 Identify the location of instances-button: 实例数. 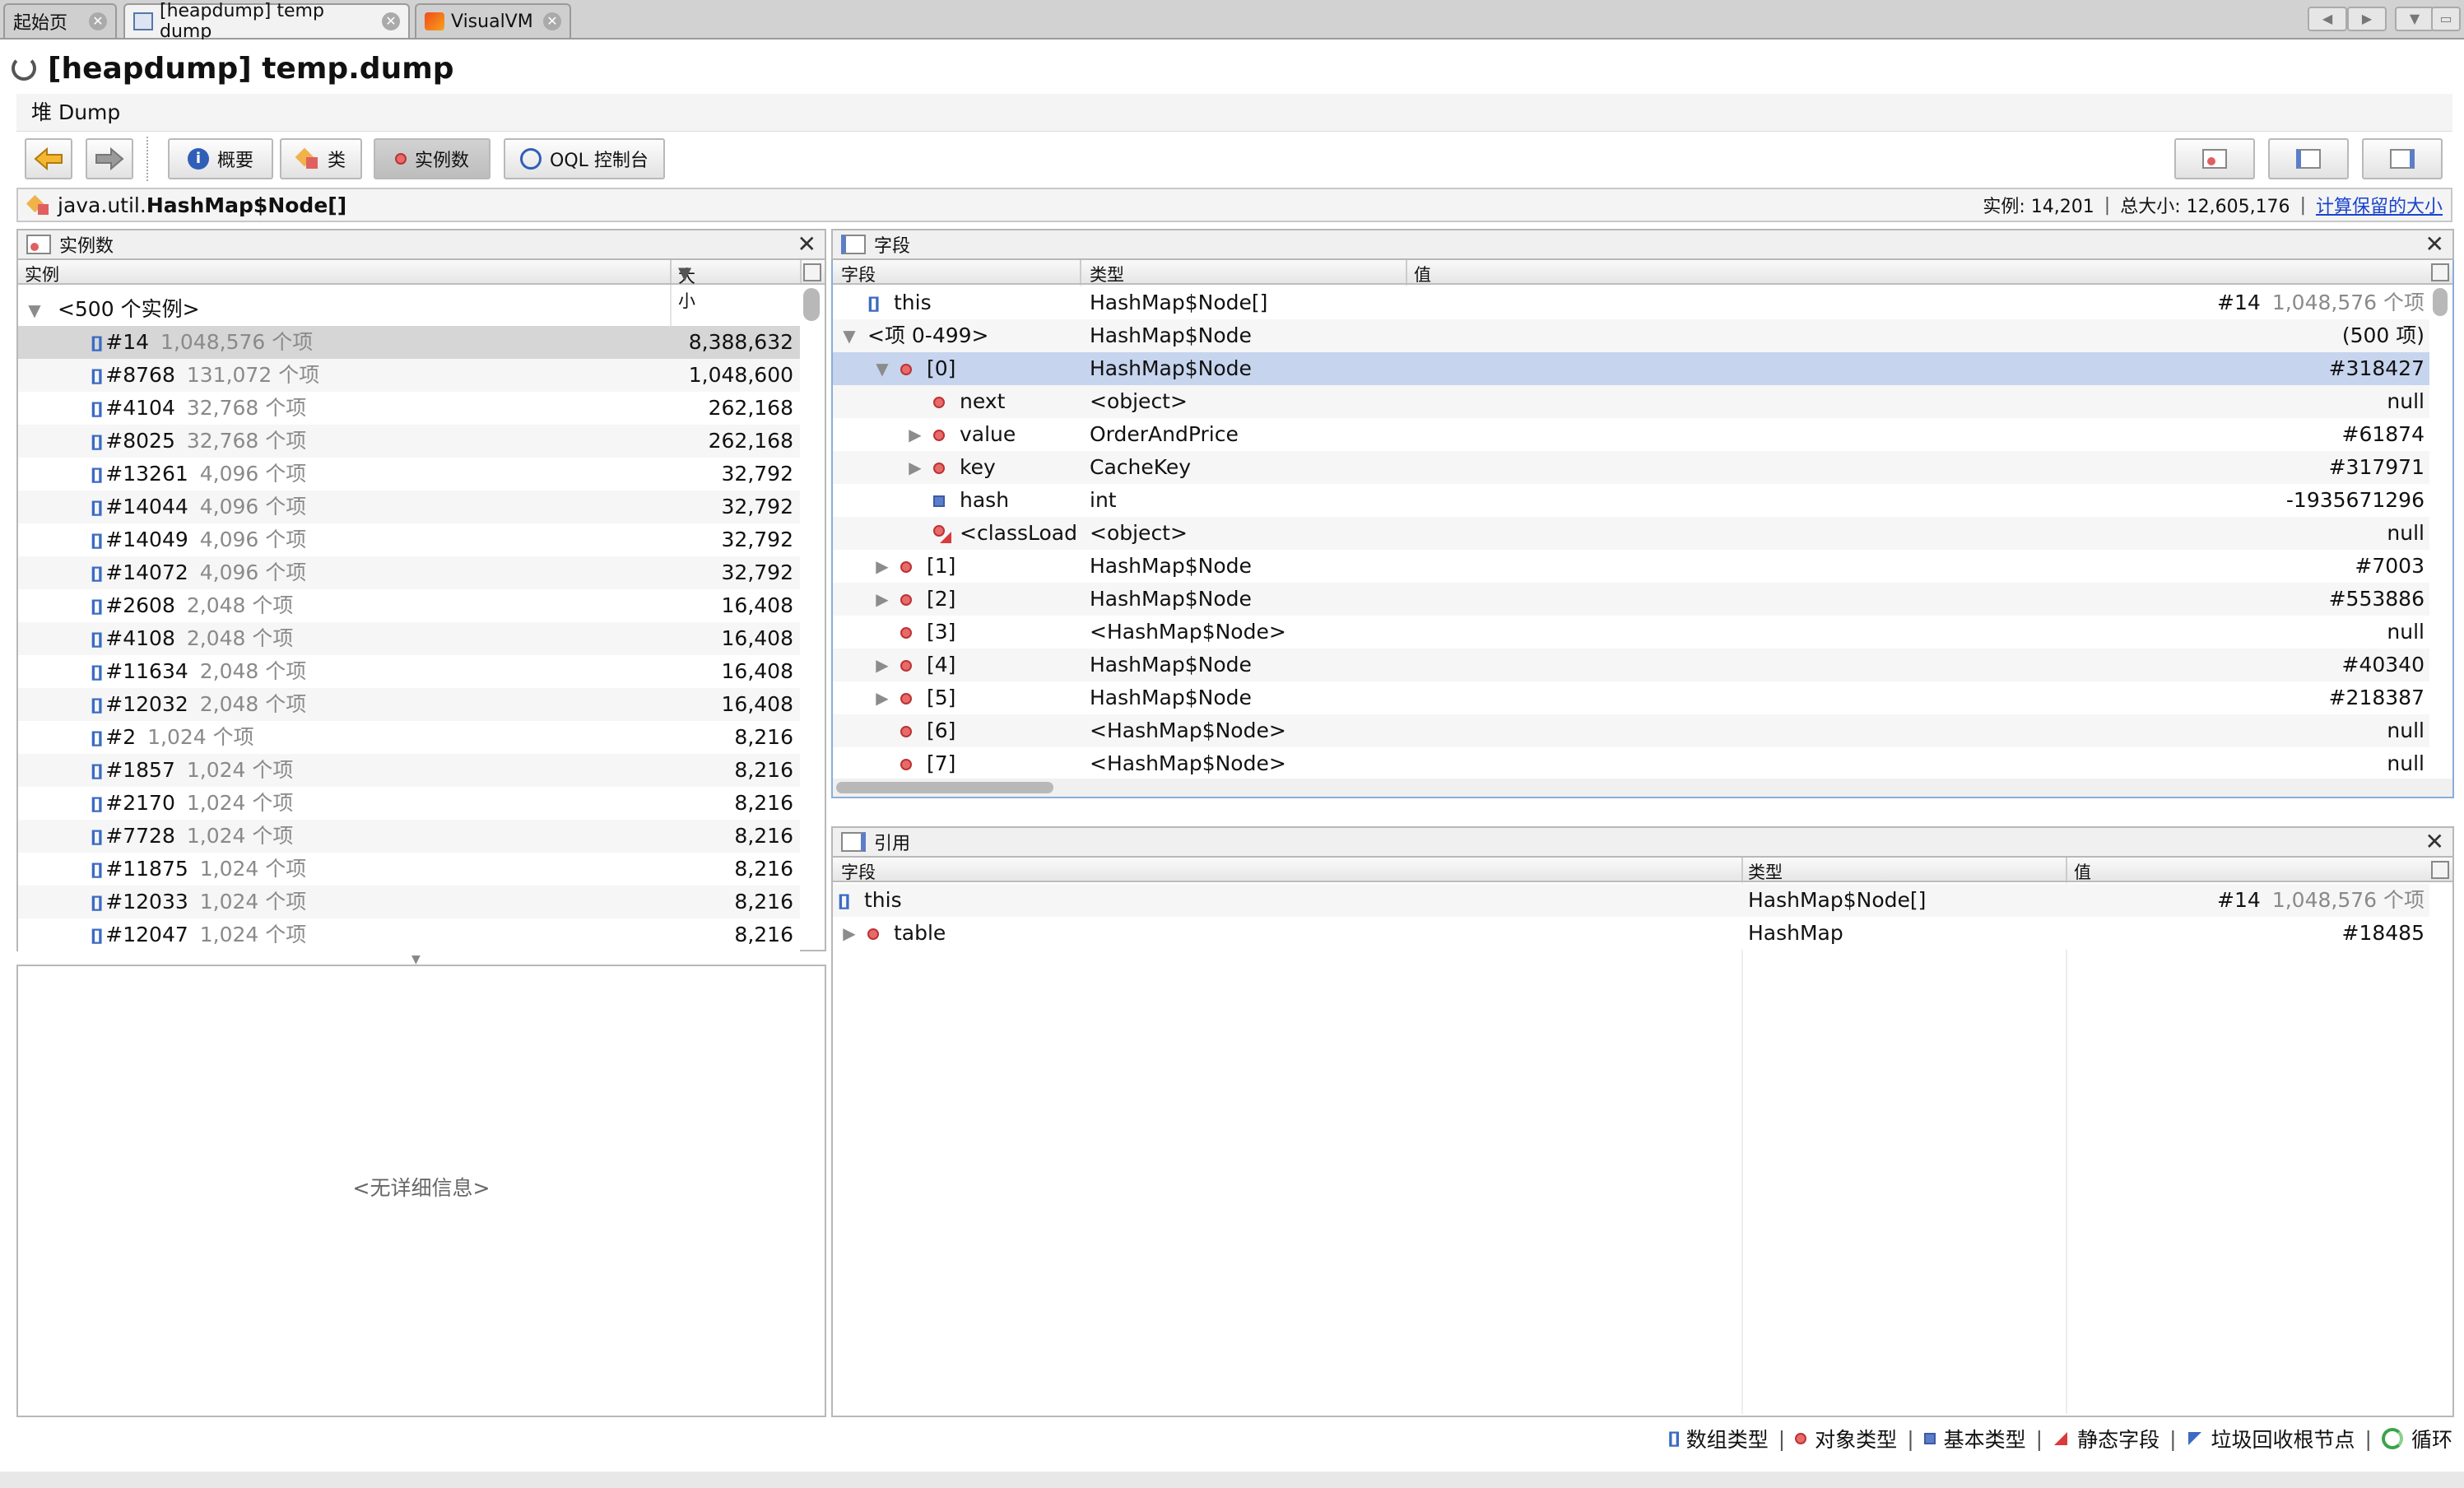
(432, 158).